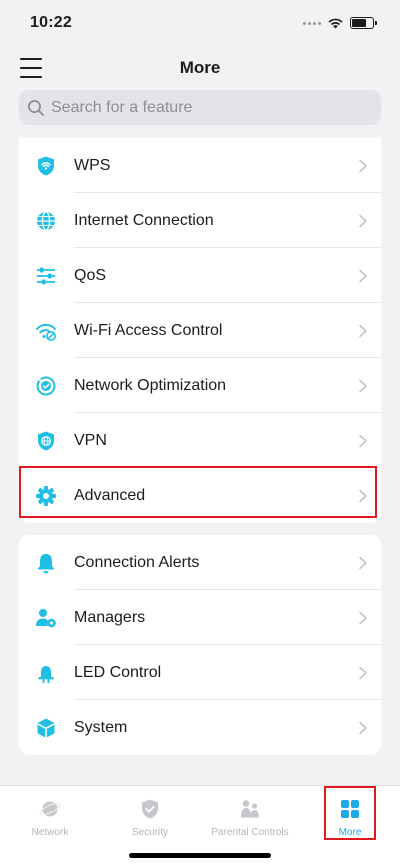 The width and height of the screenshot is (400, 866). What do you see at coordinates (200, 165) in the screenshot?
I see `row-wps: WPS` at bounding box center [200, 165].